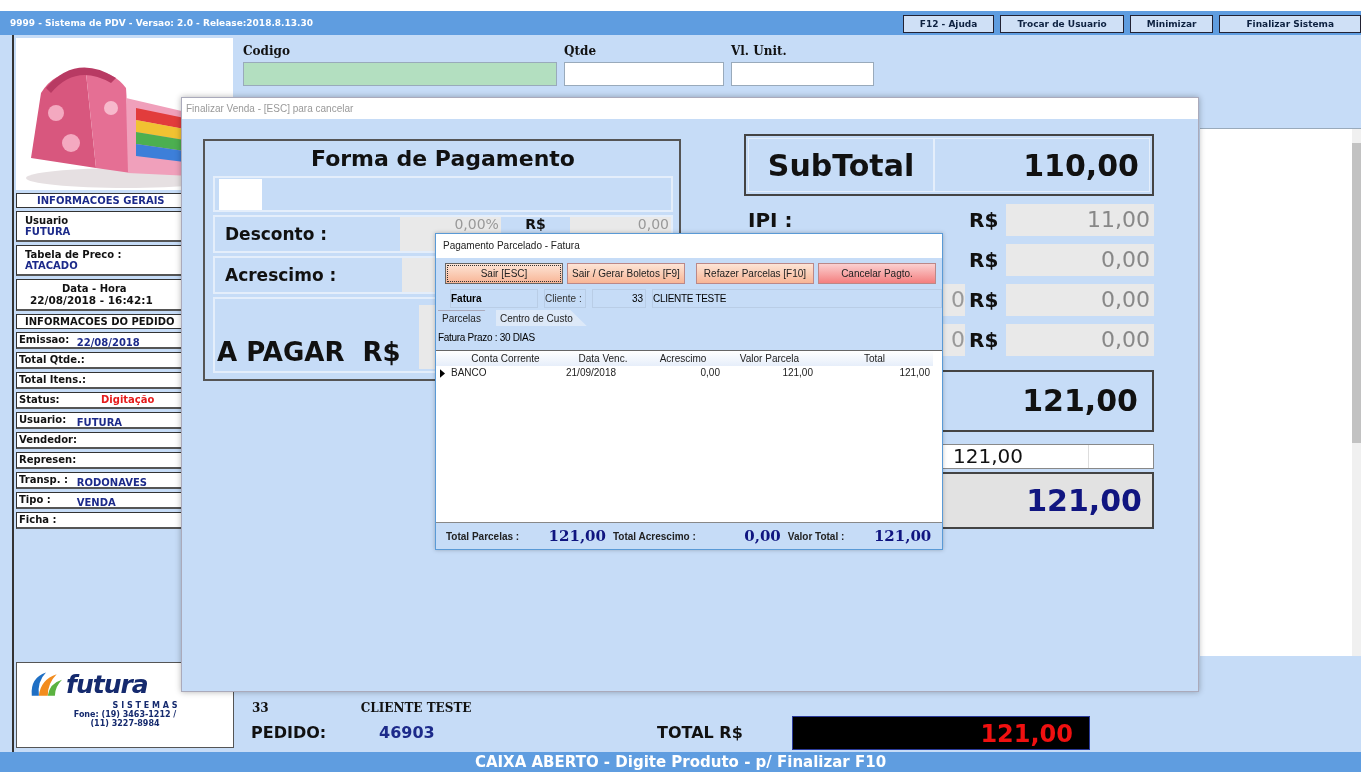 Image resolution: width=1361 pixels, height=772 pixels. Describe the element at coordinates (759, 51) in the screenshot. I see `field-label: Vl. Unit.` at that location.